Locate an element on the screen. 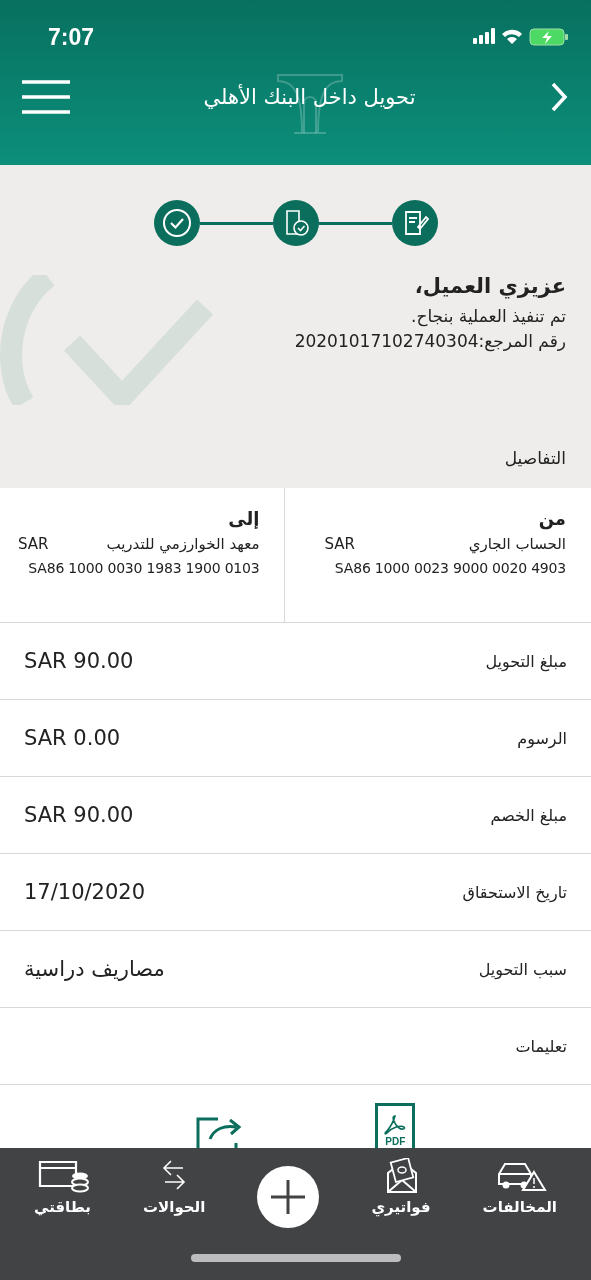 The width and height of the screenshot is (591, 1280). greeting-text: عزيزي العميل، is located at coordinates (490, 286).